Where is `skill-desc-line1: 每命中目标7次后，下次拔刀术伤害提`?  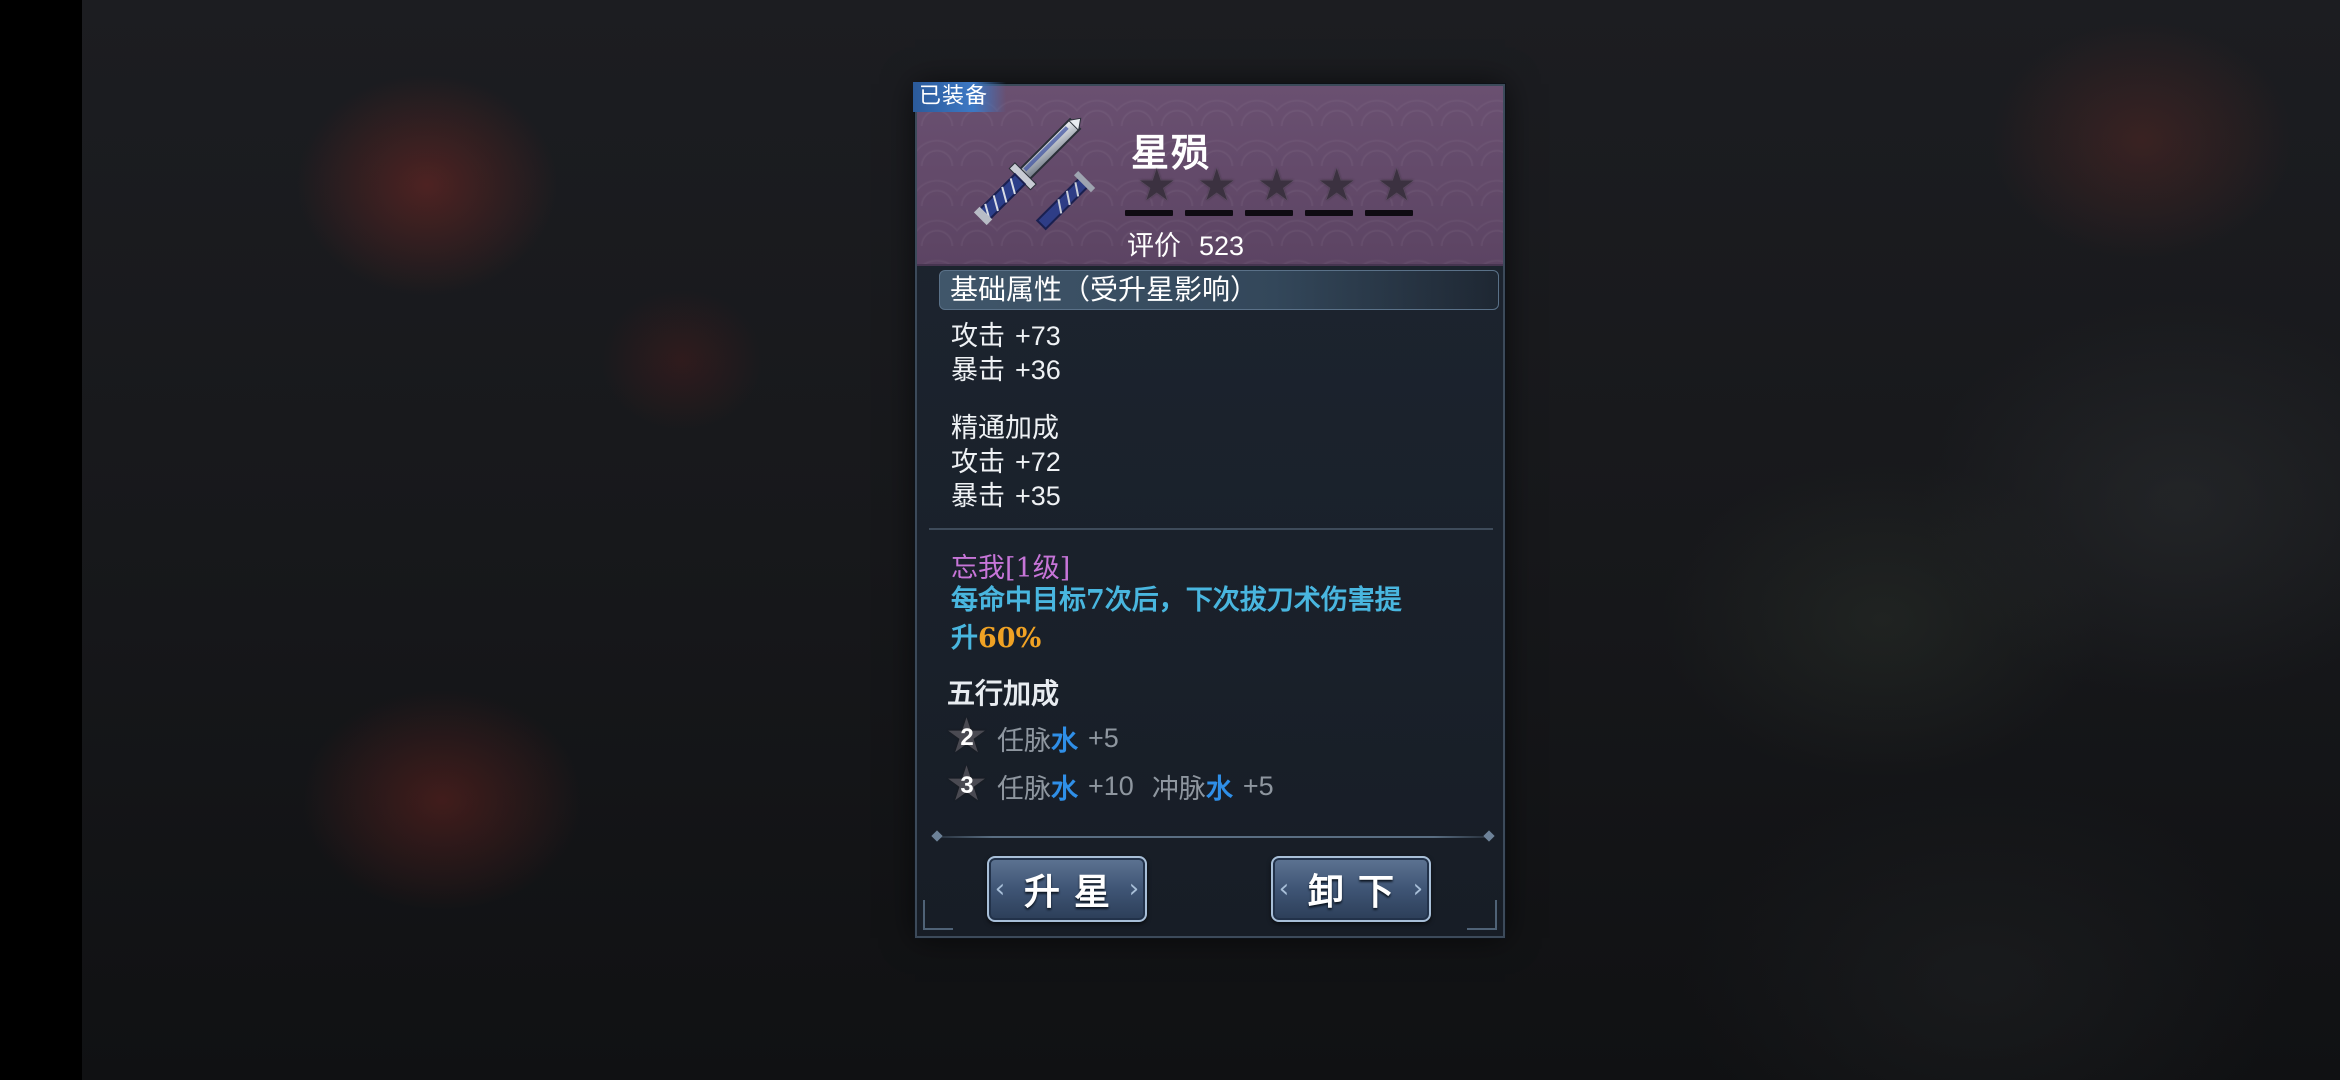
skill-desc-line1: 每命中目标7次后，下次拔刀术伤害提 is located at coordinates (1176, 600).